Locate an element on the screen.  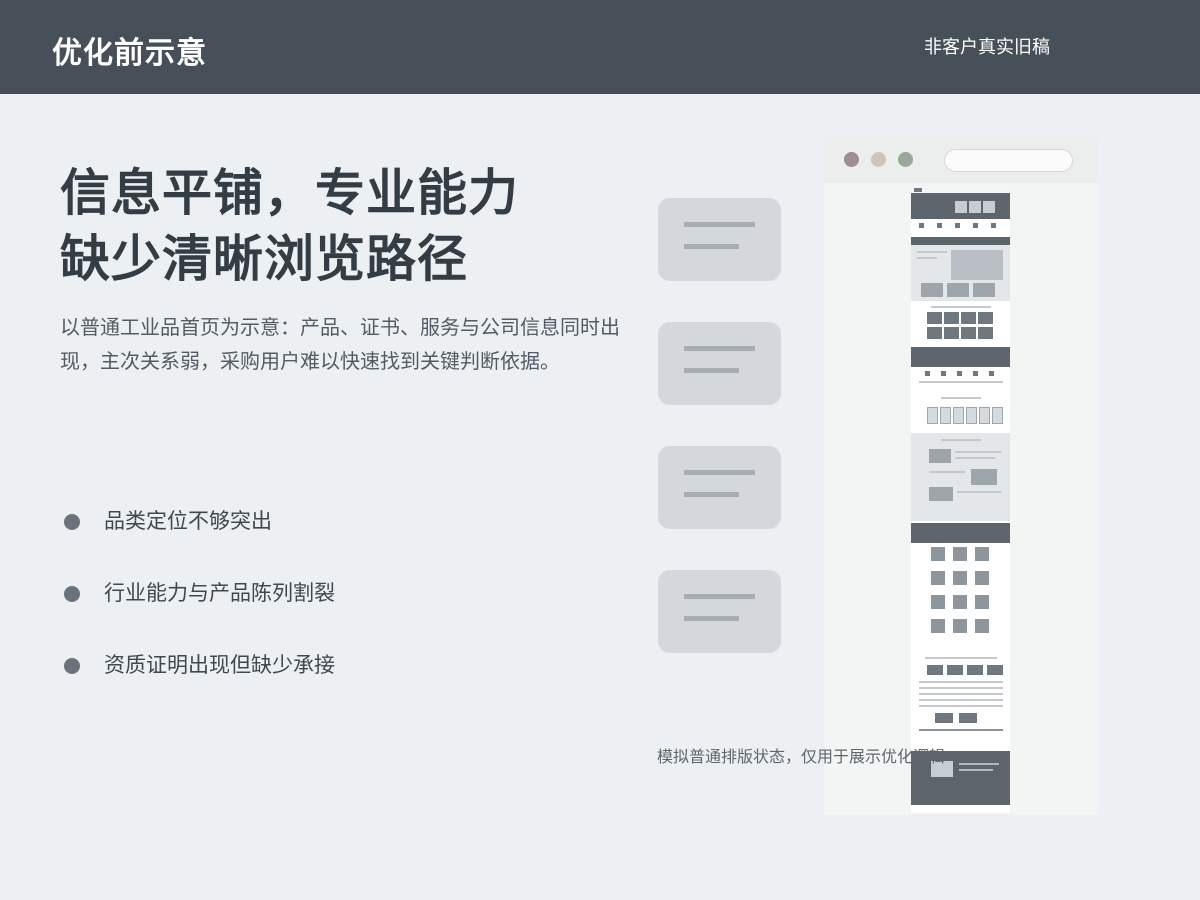
header-note: 非客户真实旧稿 is located at coordinates (987, 47).